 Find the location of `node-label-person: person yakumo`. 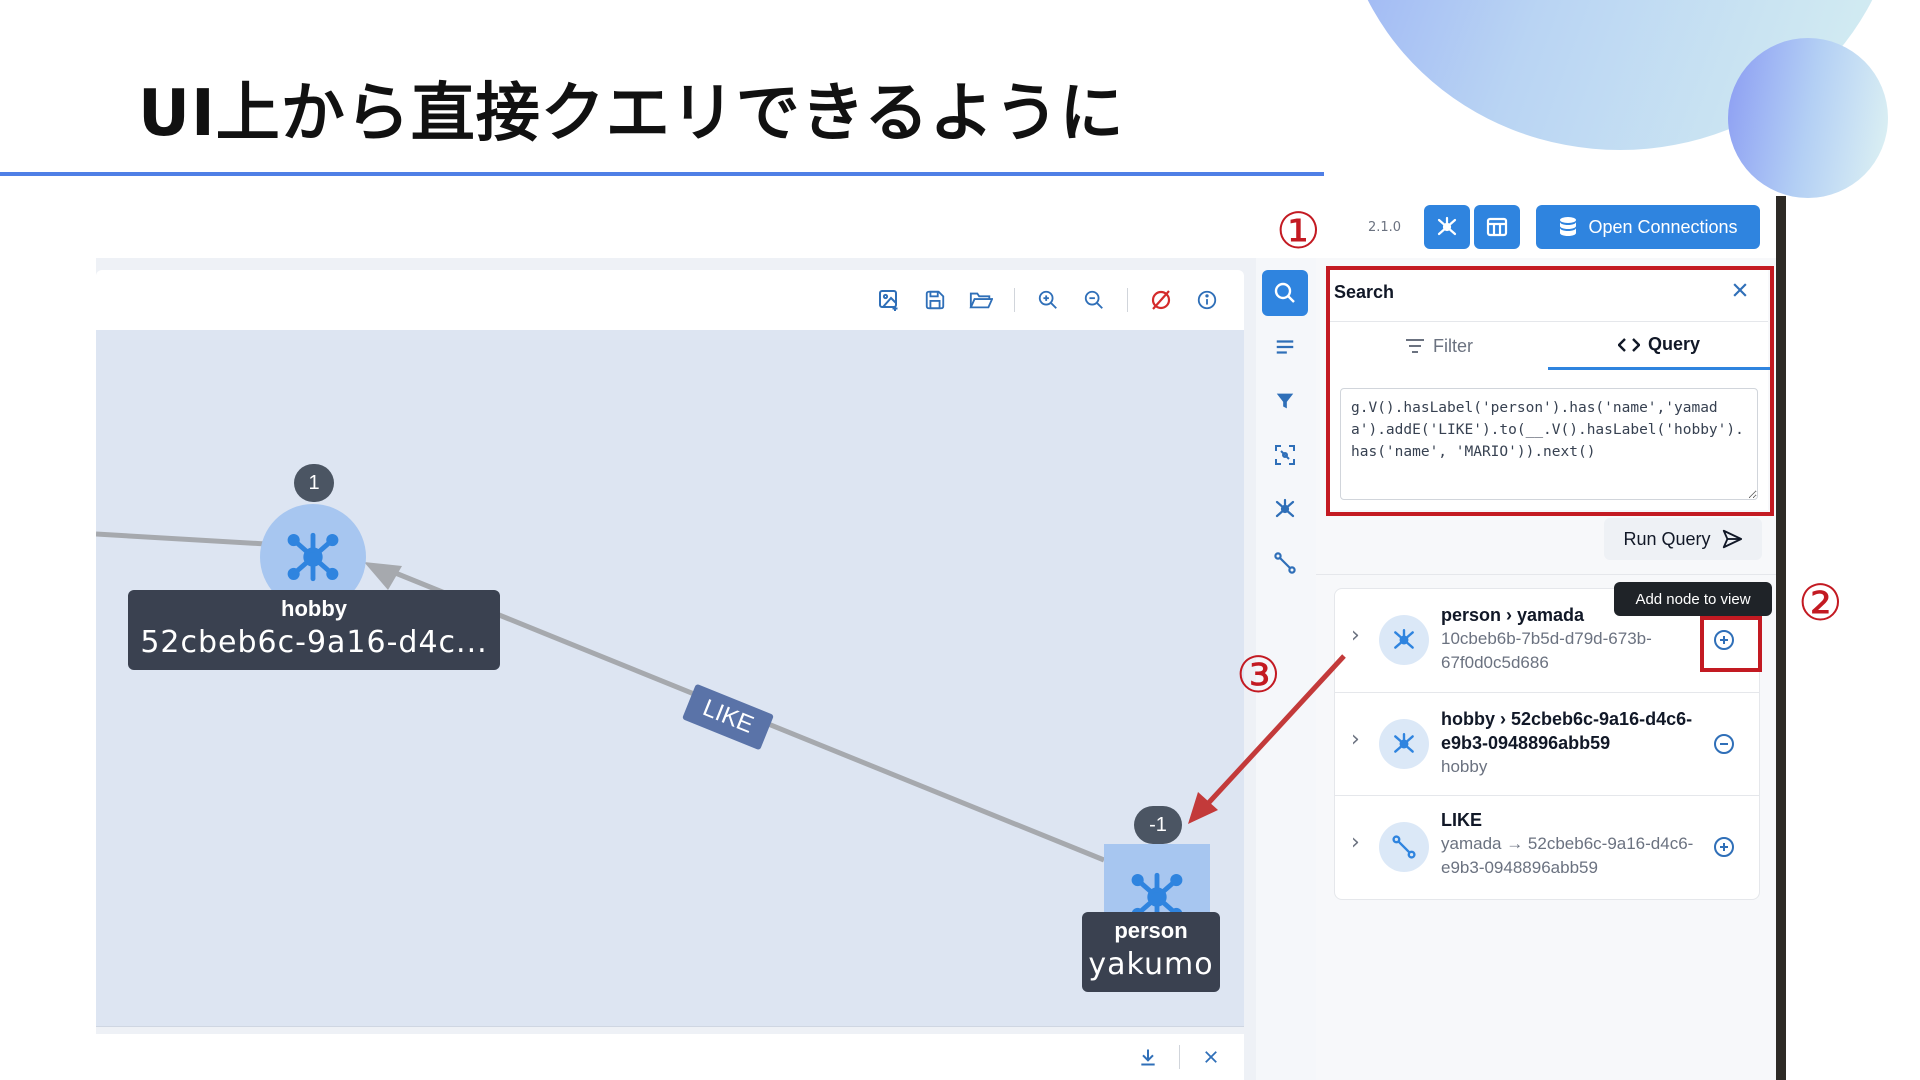

node-label-person: person yakumo is located at coordinates (1151, 952).